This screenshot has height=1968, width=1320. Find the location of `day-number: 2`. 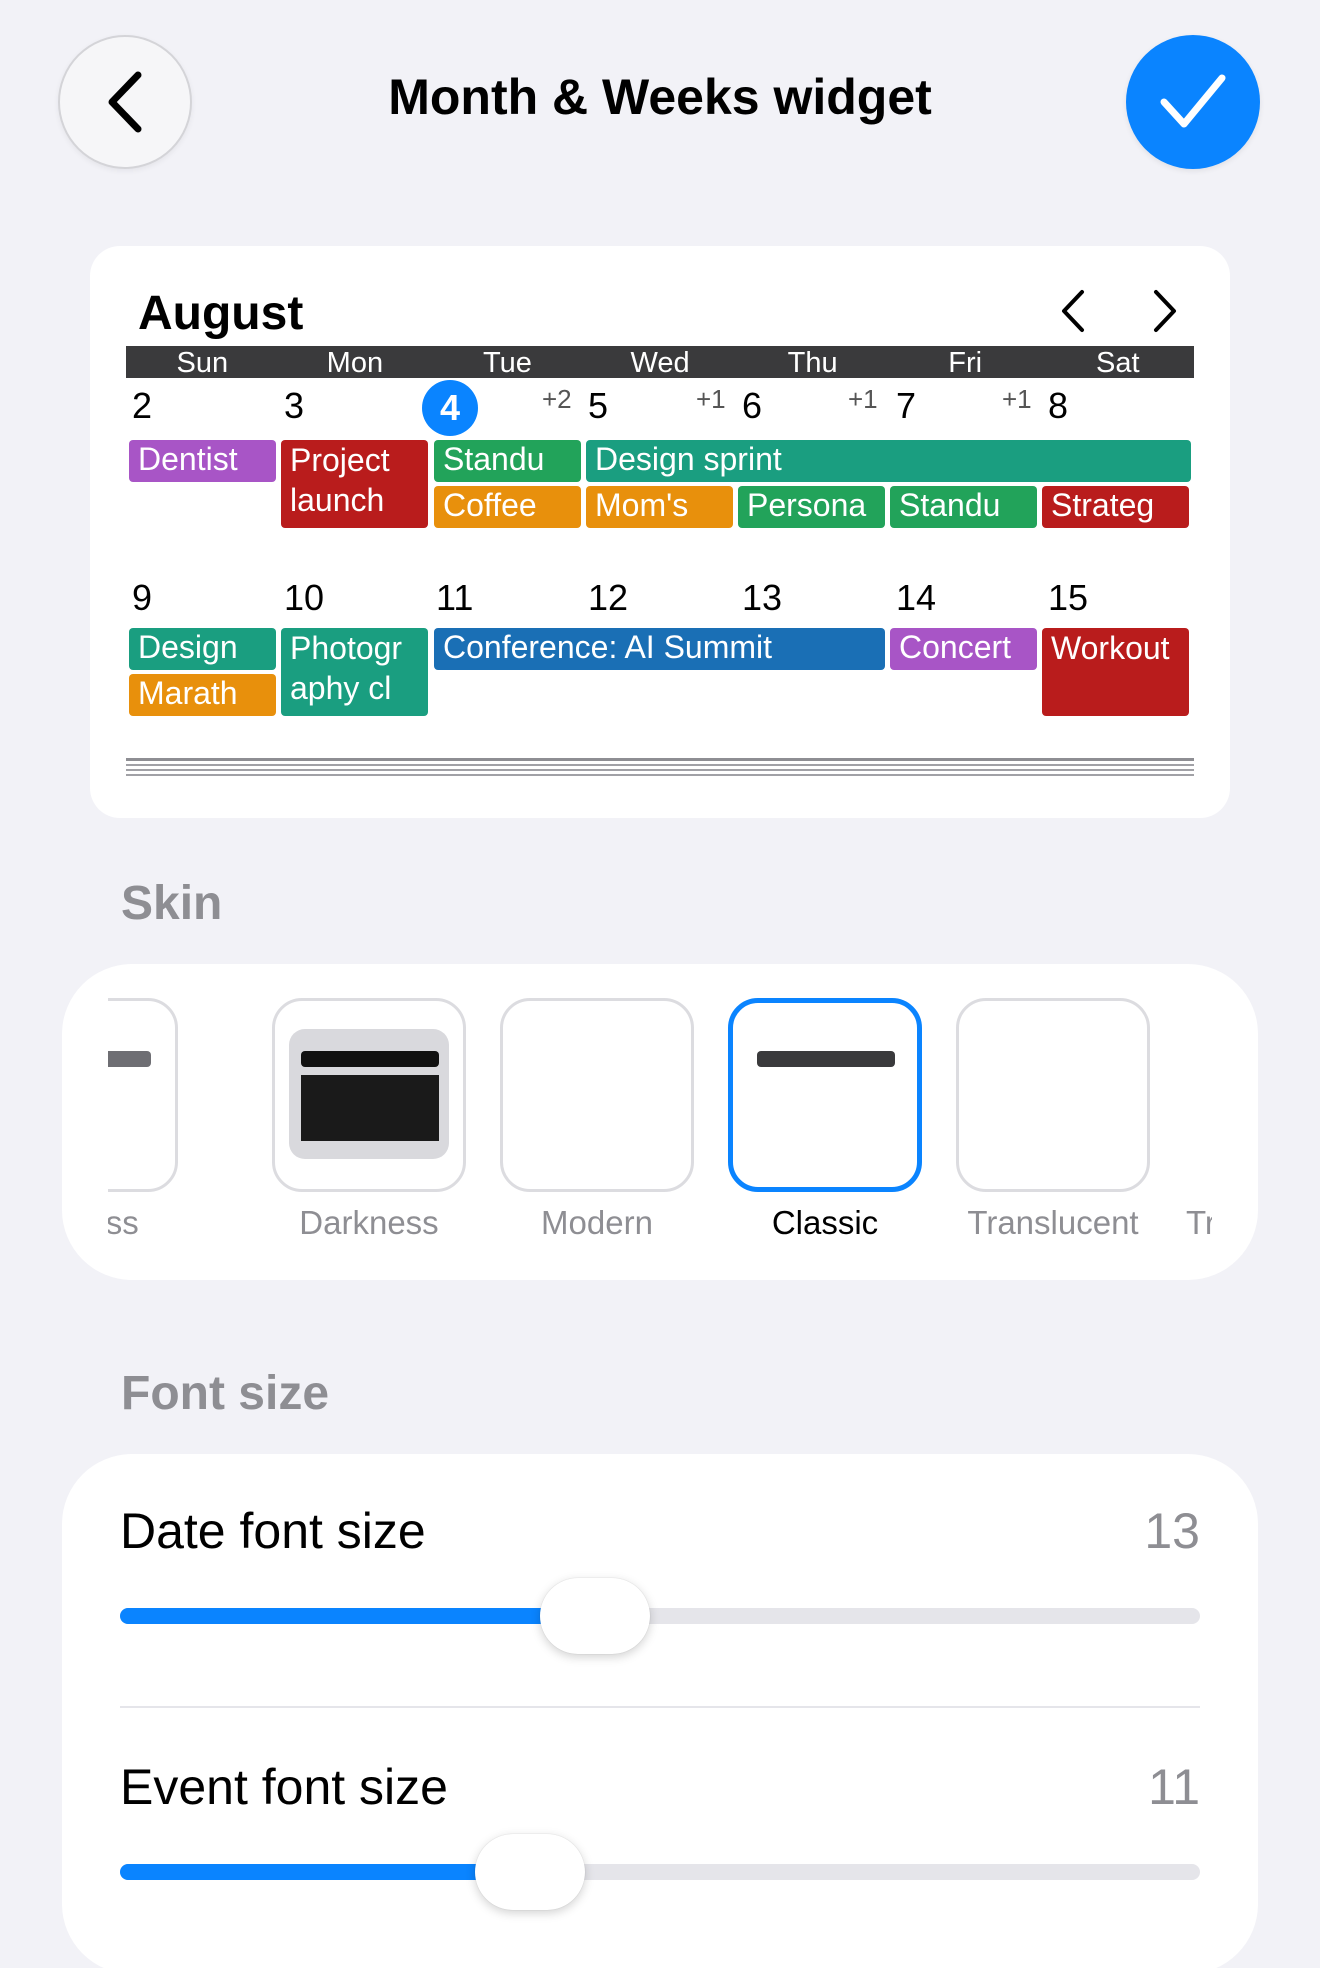

day-number: 2 is located at coordinates (142, 406).